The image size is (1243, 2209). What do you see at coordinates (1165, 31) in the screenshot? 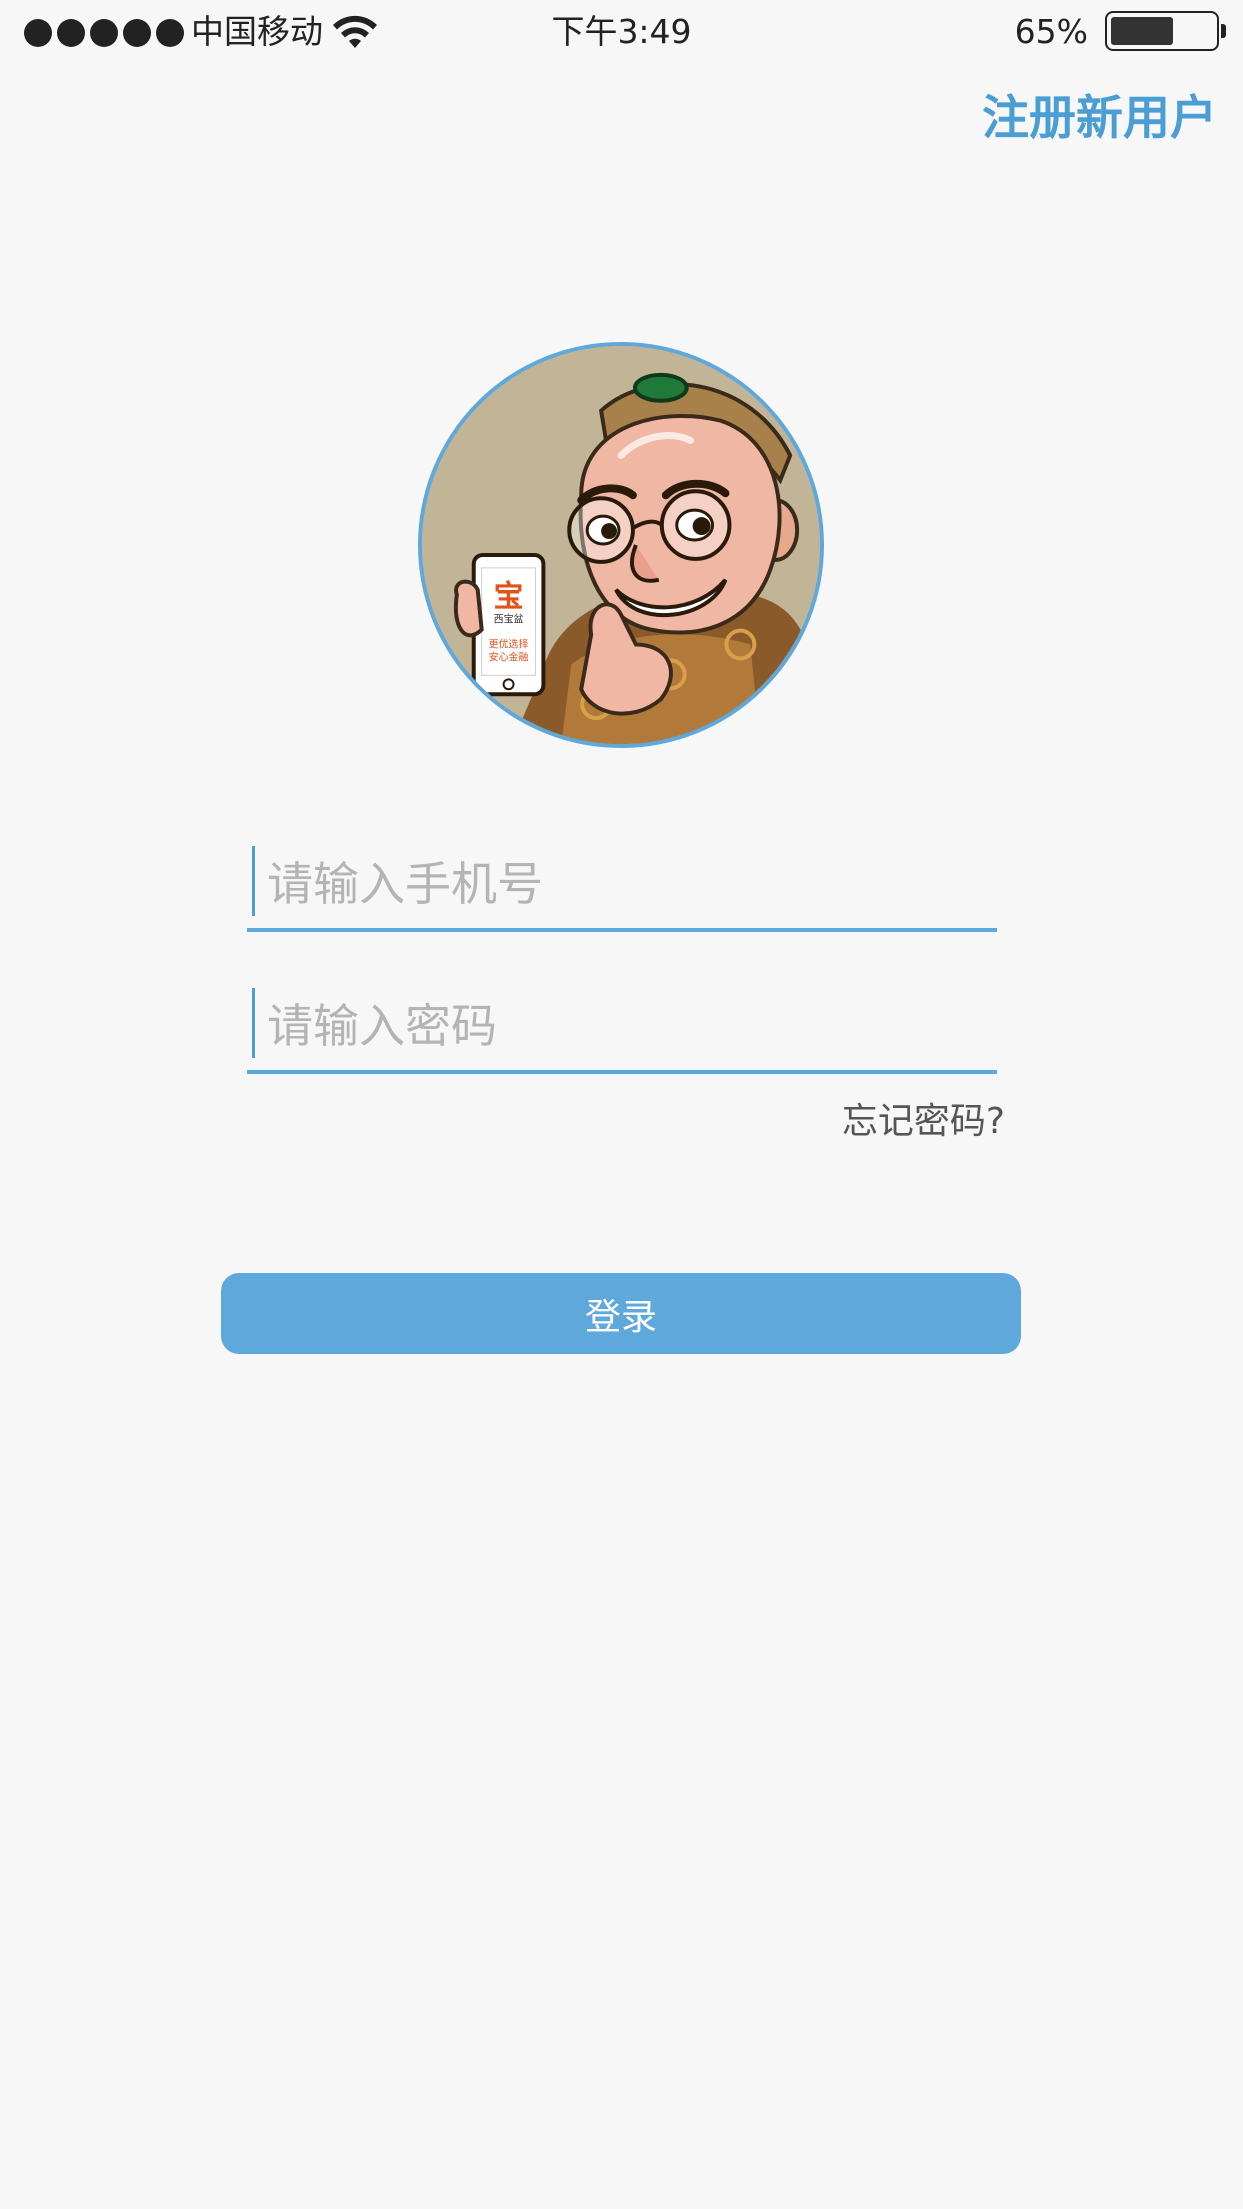
I see `battery-icon` at bounding box center [1165, 31].